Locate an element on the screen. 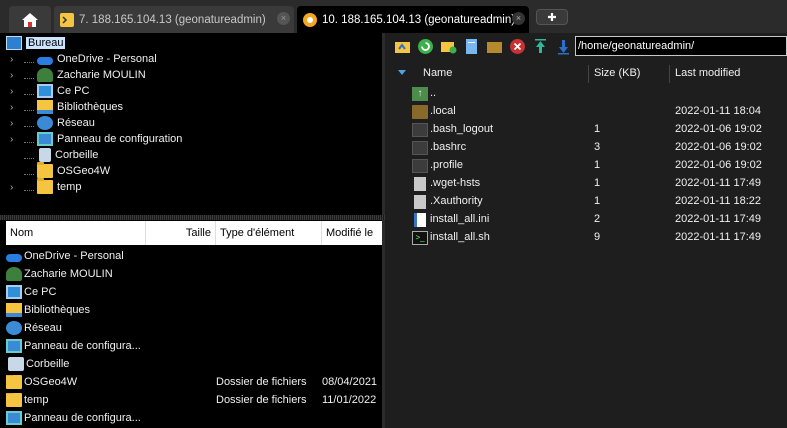 The image size is (787, 428). remote-list-header: Name Size (KB) Last modified is located at coordinates (587, 73).